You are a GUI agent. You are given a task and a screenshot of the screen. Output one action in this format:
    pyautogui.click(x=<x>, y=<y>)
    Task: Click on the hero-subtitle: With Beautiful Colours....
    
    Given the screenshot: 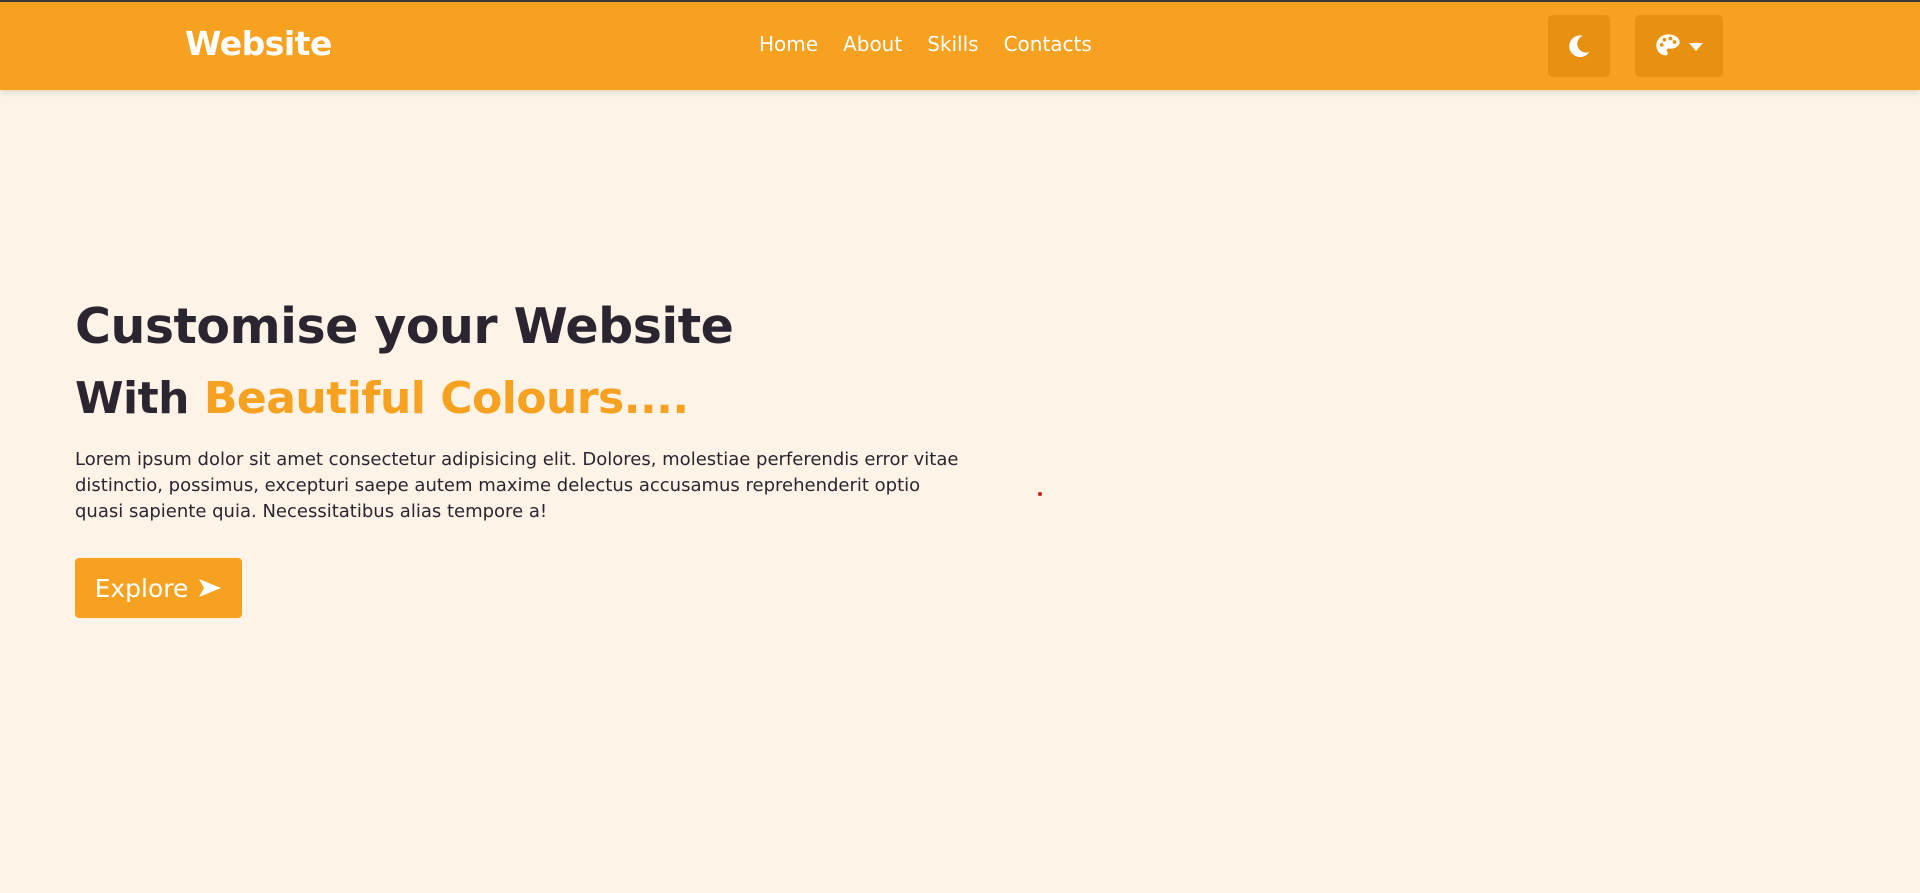 What is the action you would take?
    pyautogui.click(x=382, y=398)
    